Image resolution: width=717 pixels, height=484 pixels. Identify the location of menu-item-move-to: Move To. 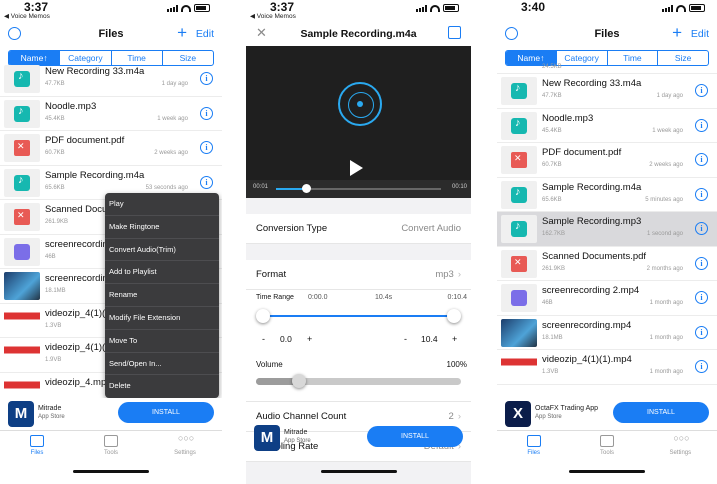
(162, 341).